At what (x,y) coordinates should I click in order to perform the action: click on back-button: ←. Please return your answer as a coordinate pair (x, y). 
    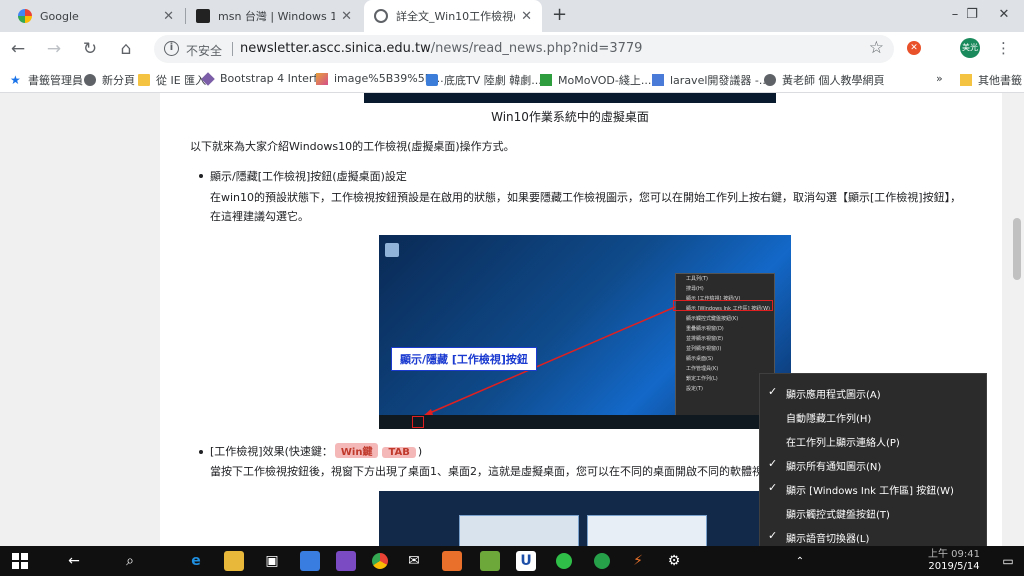
    Looking at the image, I should click on (18, 49).